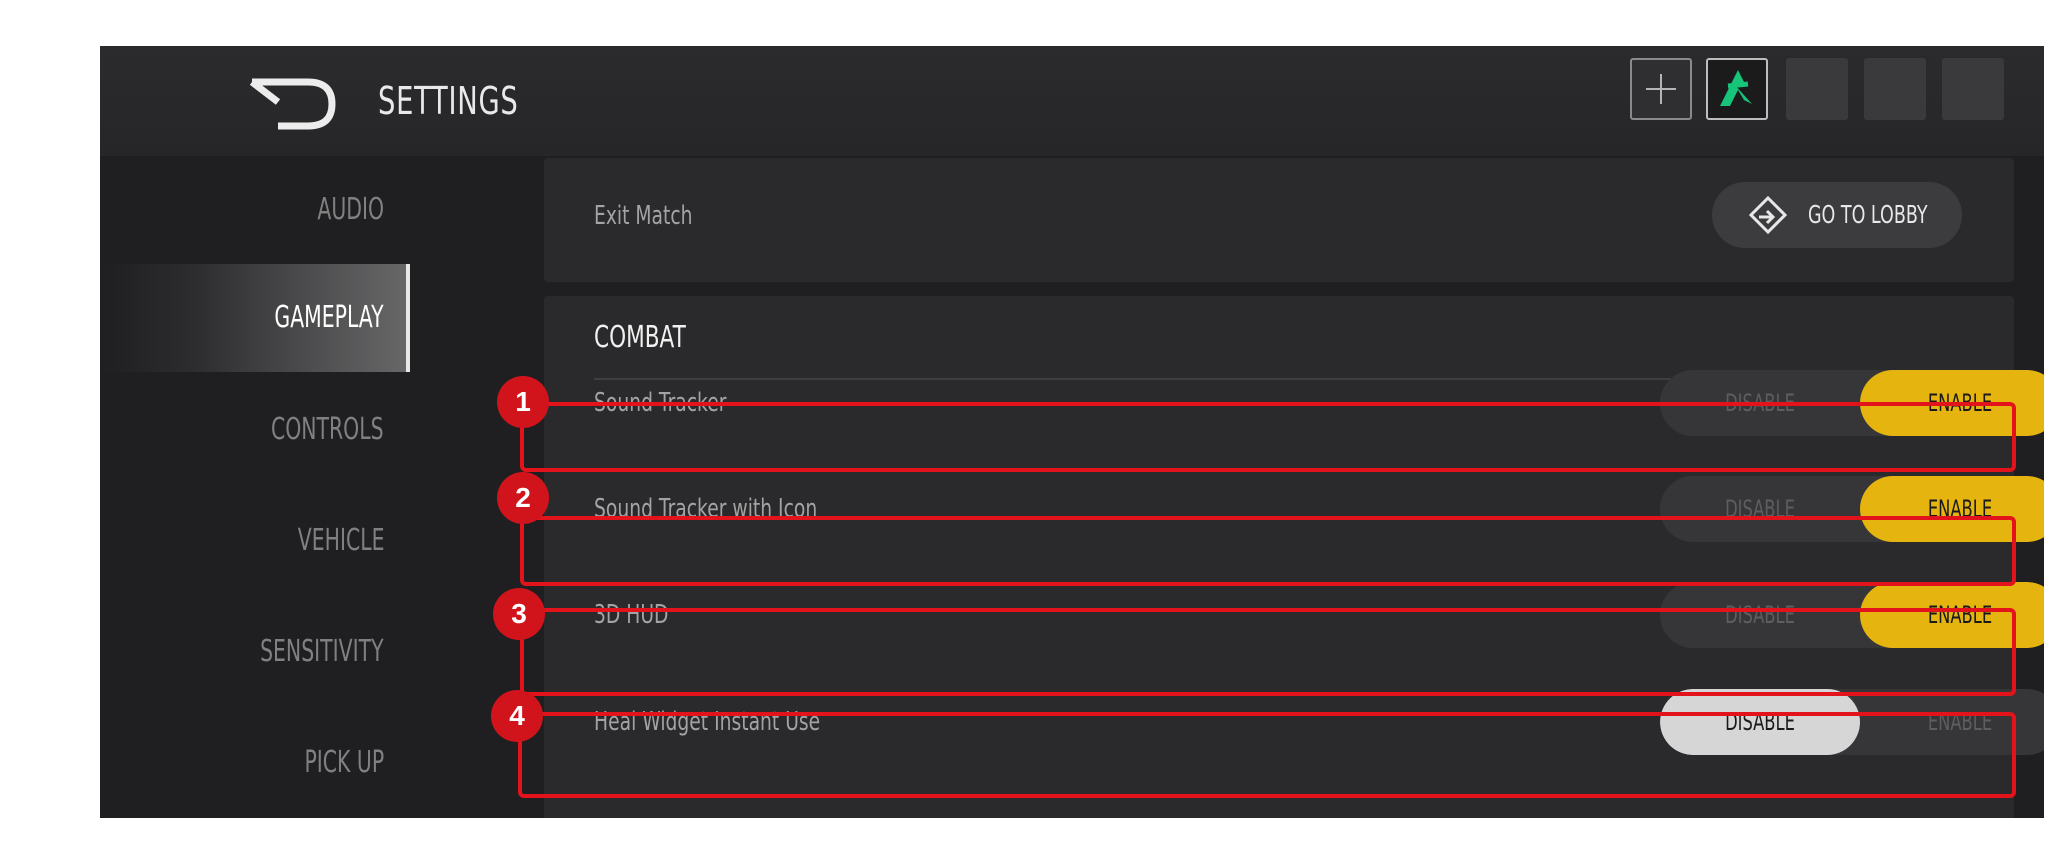  I want to click on avatar-logo-icon, so click(1736, 88).